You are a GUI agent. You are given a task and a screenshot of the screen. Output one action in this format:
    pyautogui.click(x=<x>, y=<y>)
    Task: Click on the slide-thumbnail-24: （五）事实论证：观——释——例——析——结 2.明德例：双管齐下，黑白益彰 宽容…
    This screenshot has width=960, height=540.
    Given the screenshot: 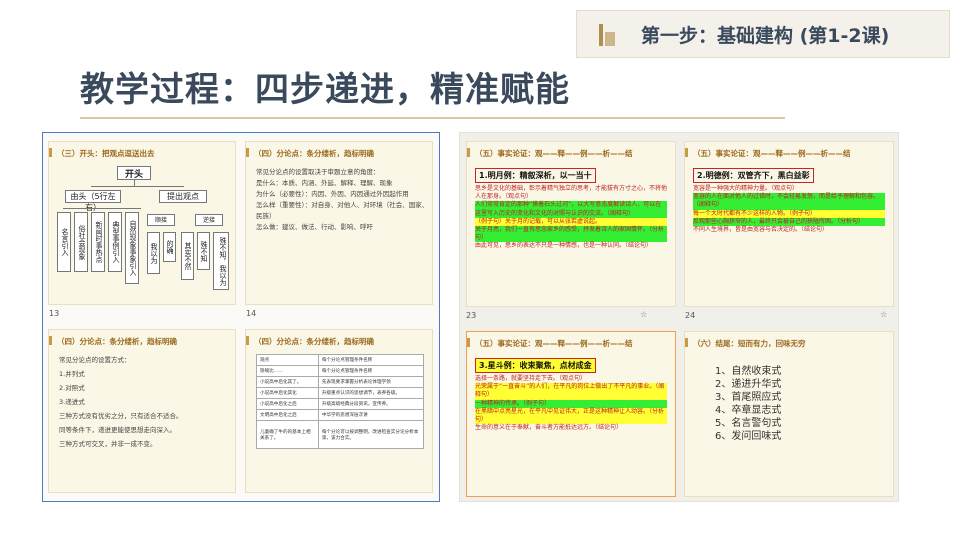 What is the action you would take?
    pyautogui.click(x=789, y=224)
    